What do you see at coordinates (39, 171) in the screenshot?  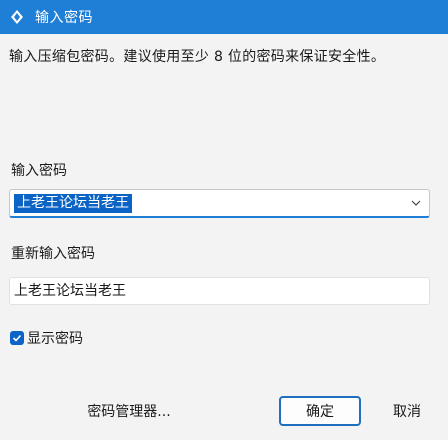 I see `password-label: 输入密码` at bounding box center [39, 171].